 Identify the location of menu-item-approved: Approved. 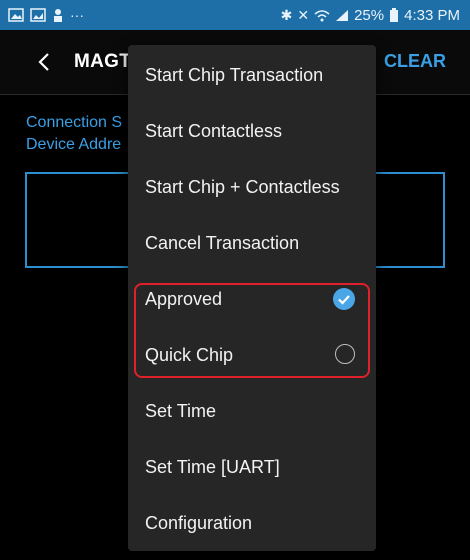
(252, 299).